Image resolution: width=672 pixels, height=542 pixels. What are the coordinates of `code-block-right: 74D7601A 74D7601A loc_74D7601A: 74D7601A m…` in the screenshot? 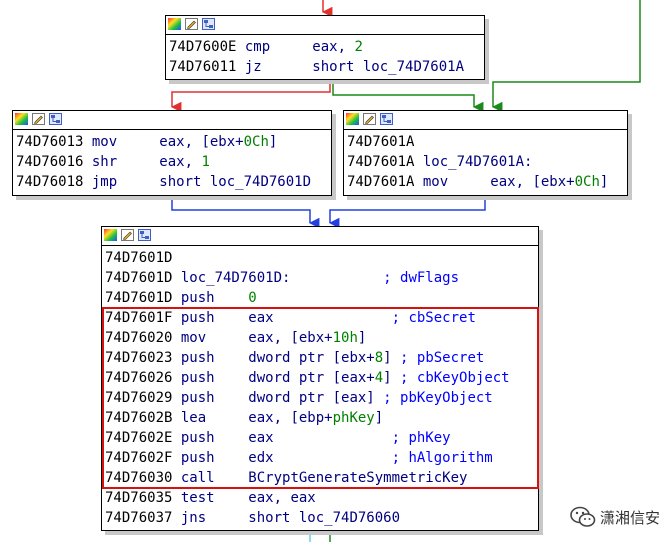 It's located at (485, 153).